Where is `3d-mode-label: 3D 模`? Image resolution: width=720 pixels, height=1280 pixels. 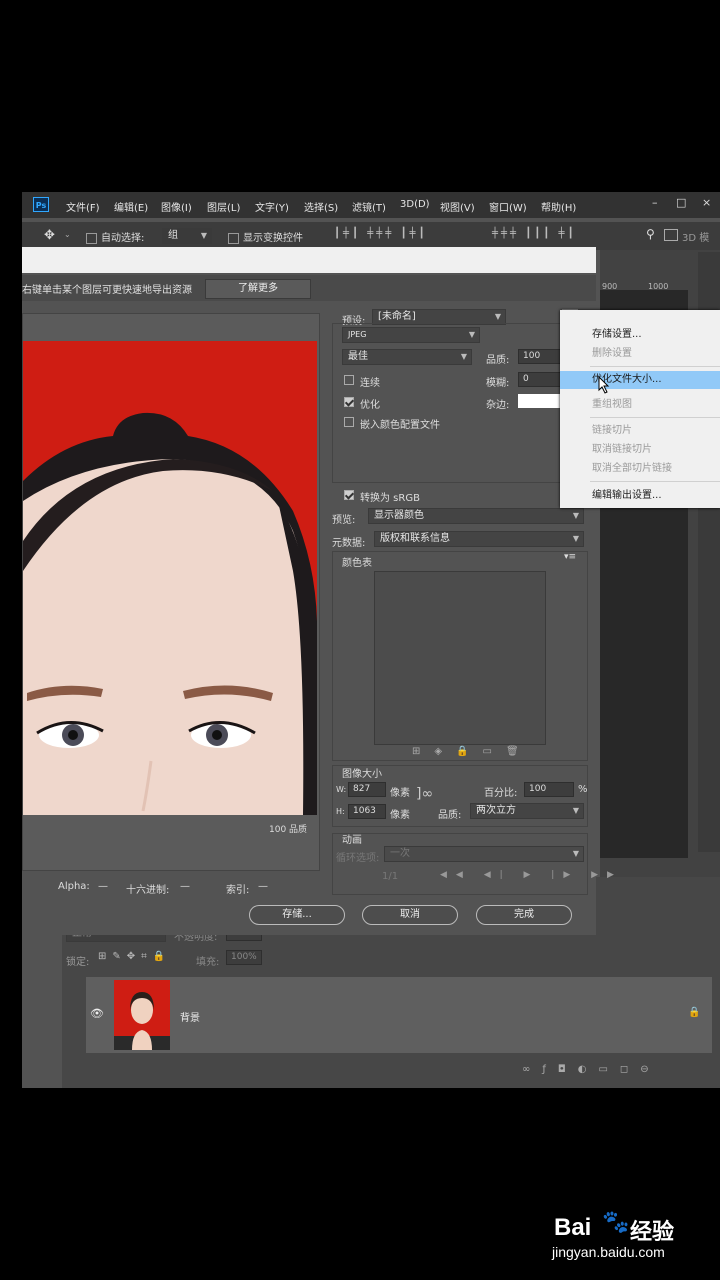
3d-mode-label: 3D 模 is located at coordinates (696, 238).